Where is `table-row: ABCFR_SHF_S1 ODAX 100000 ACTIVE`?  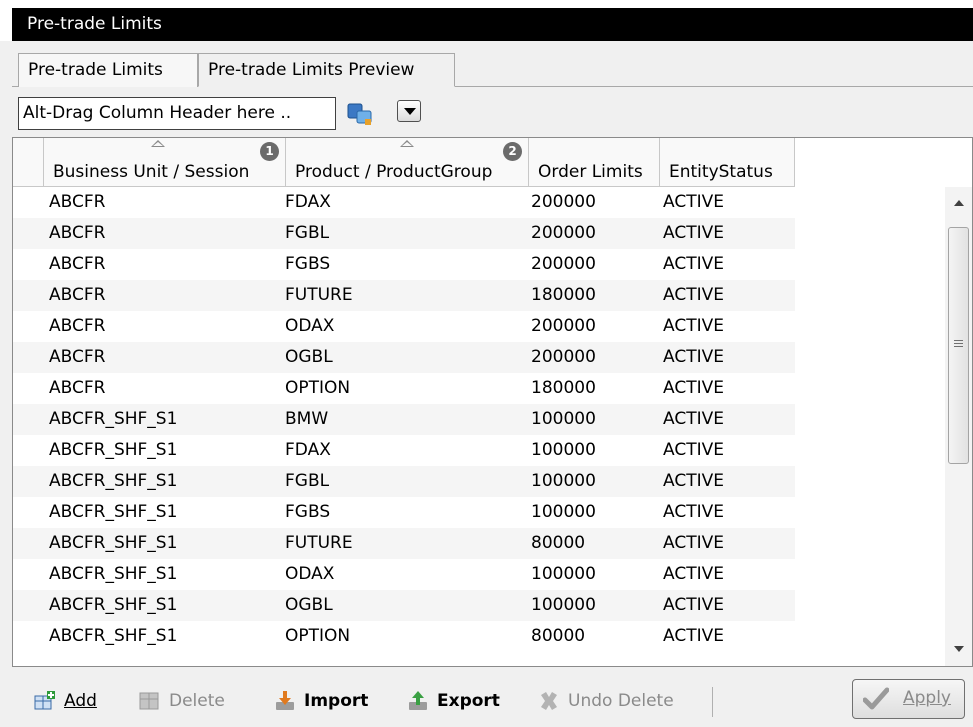 table-row: ABCFR_SHF_S1 ODAX 100000 ACTIVE is located at coordinates (404, 574).